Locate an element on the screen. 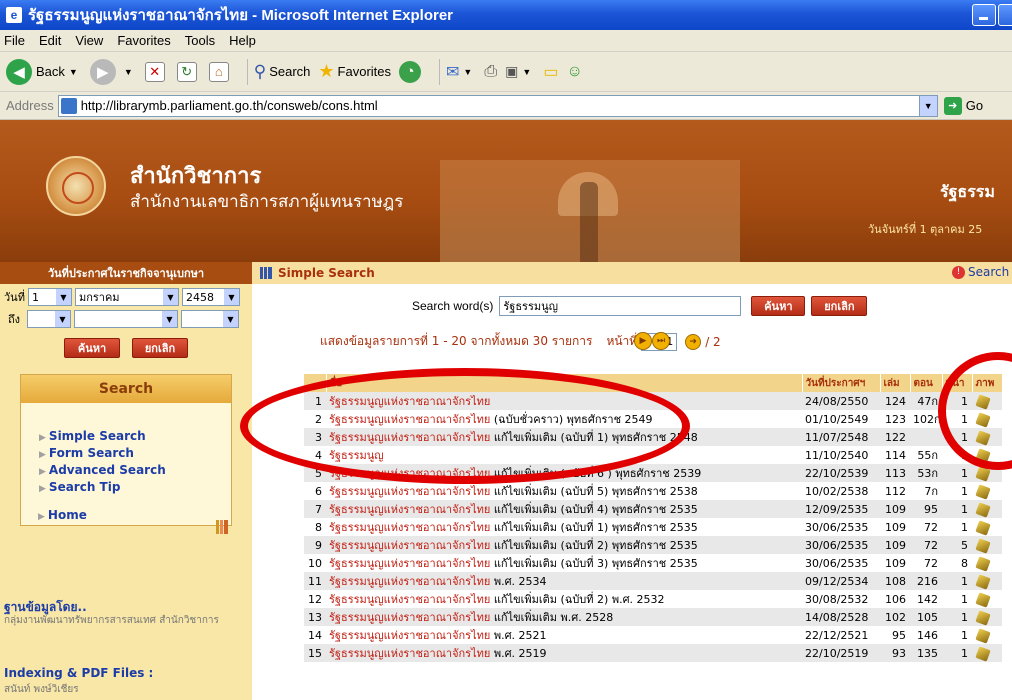 The height and width of the screenshot is (700, 1012). search-button: ⚲ Search is located at coordinates (282, 72).